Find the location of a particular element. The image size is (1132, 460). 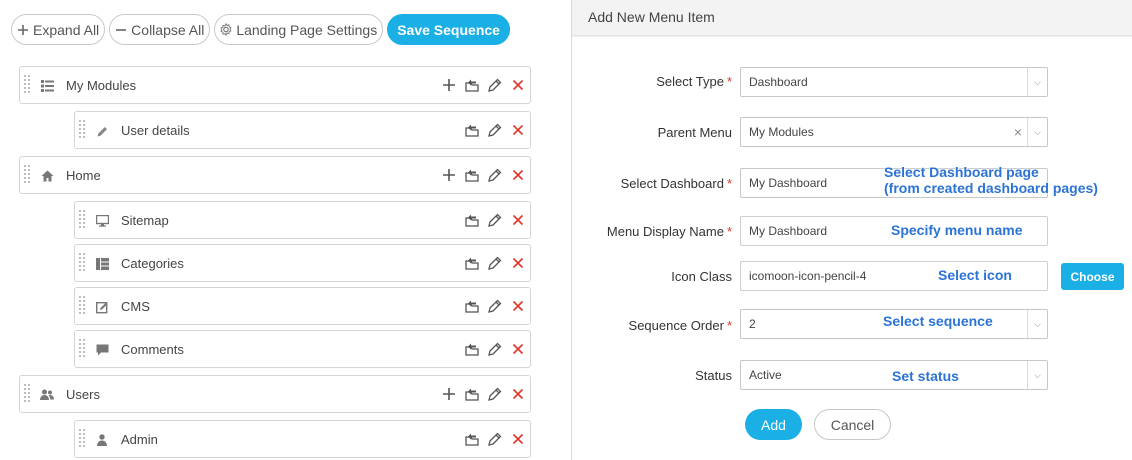

select-dashboard-value: My Dashboard is located at coordinates (788, 183).